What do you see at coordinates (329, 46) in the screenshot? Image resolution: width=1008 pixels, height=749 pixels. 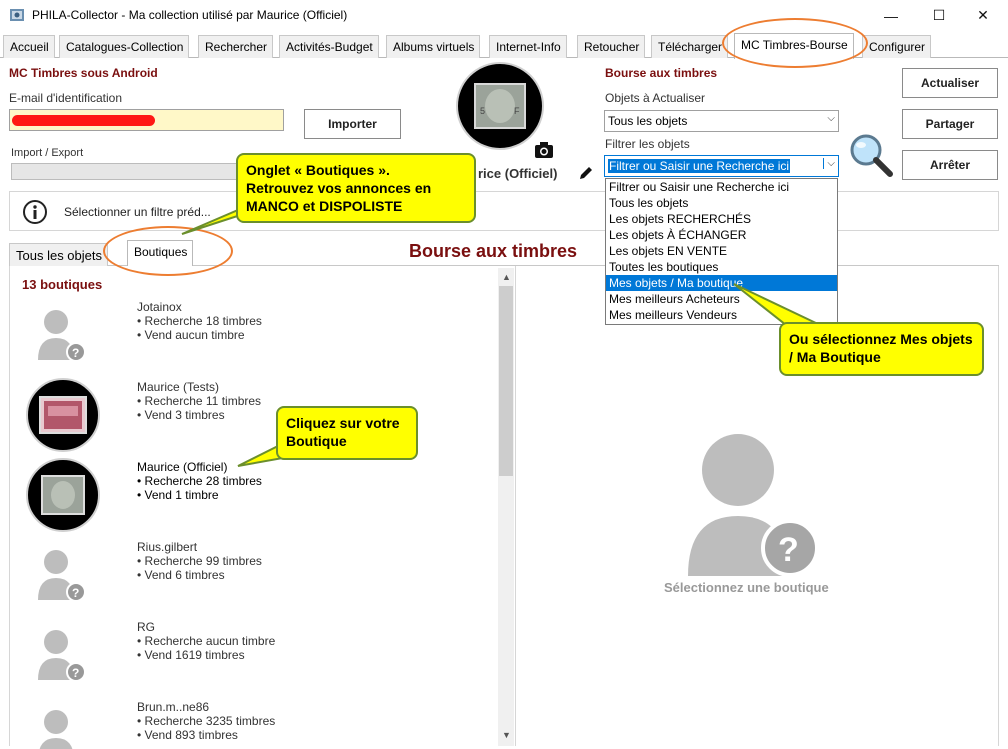 I see `tab-activites-budget: Activités-Budget` at bounding box center [329, 46].